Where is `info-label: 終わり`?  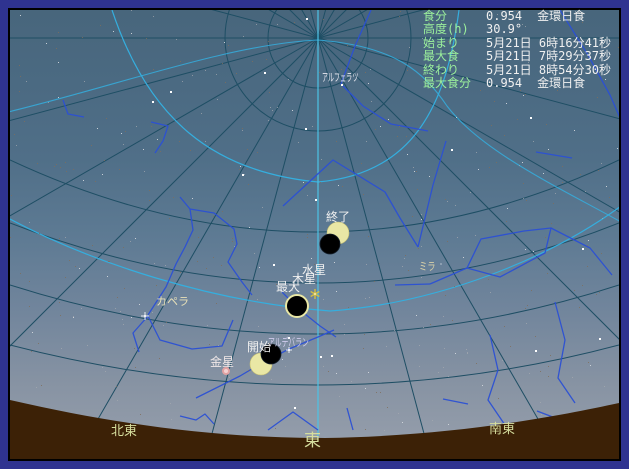 info-label: 終わり is located at coordinates (441, 69).